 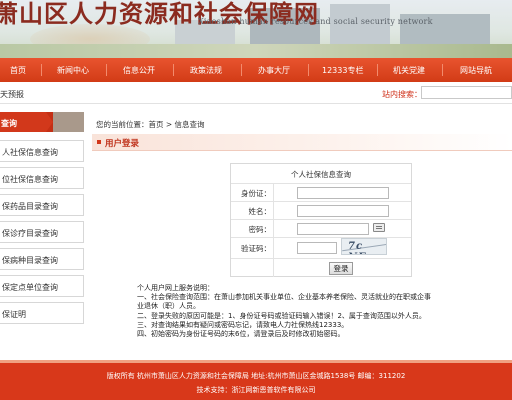 I want to click on sidebar-header: 查询, so click(x=42, y=122).